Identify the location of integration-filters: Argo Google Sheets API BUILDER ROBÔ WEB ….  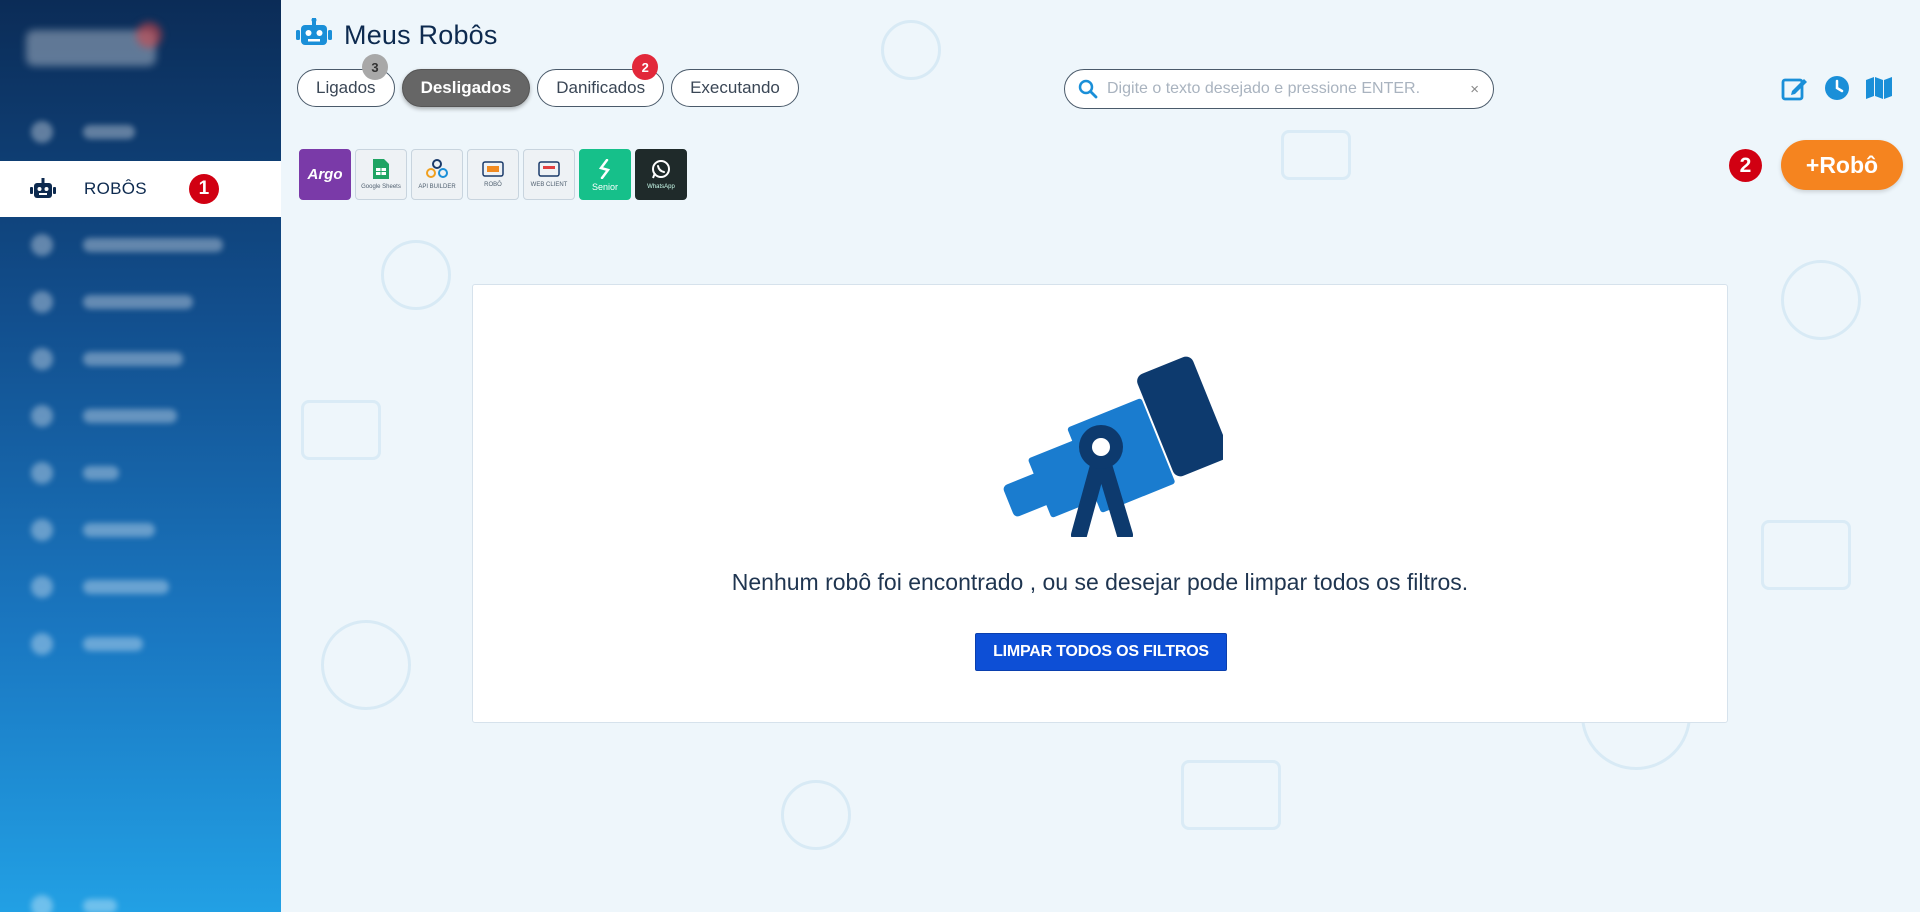
(493, 174).